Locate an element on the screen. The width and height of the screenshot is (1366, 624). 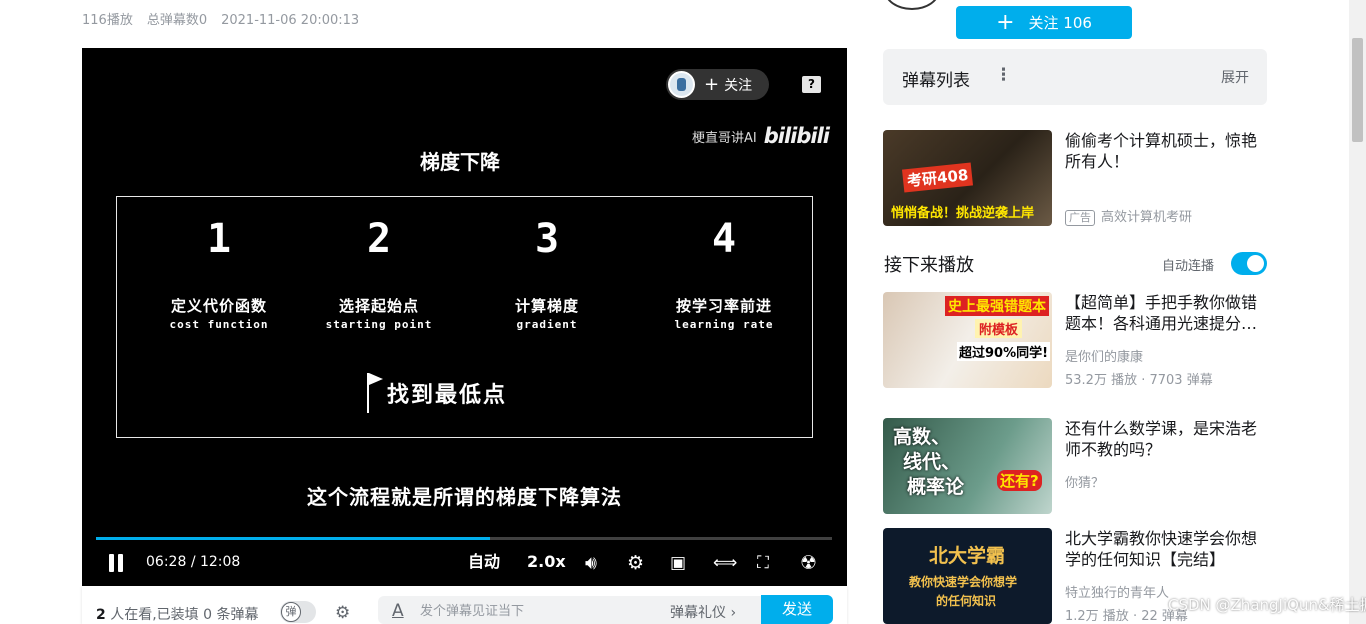
danmaku-total: 总弹幕数0 is located at coordinates (177, 20).